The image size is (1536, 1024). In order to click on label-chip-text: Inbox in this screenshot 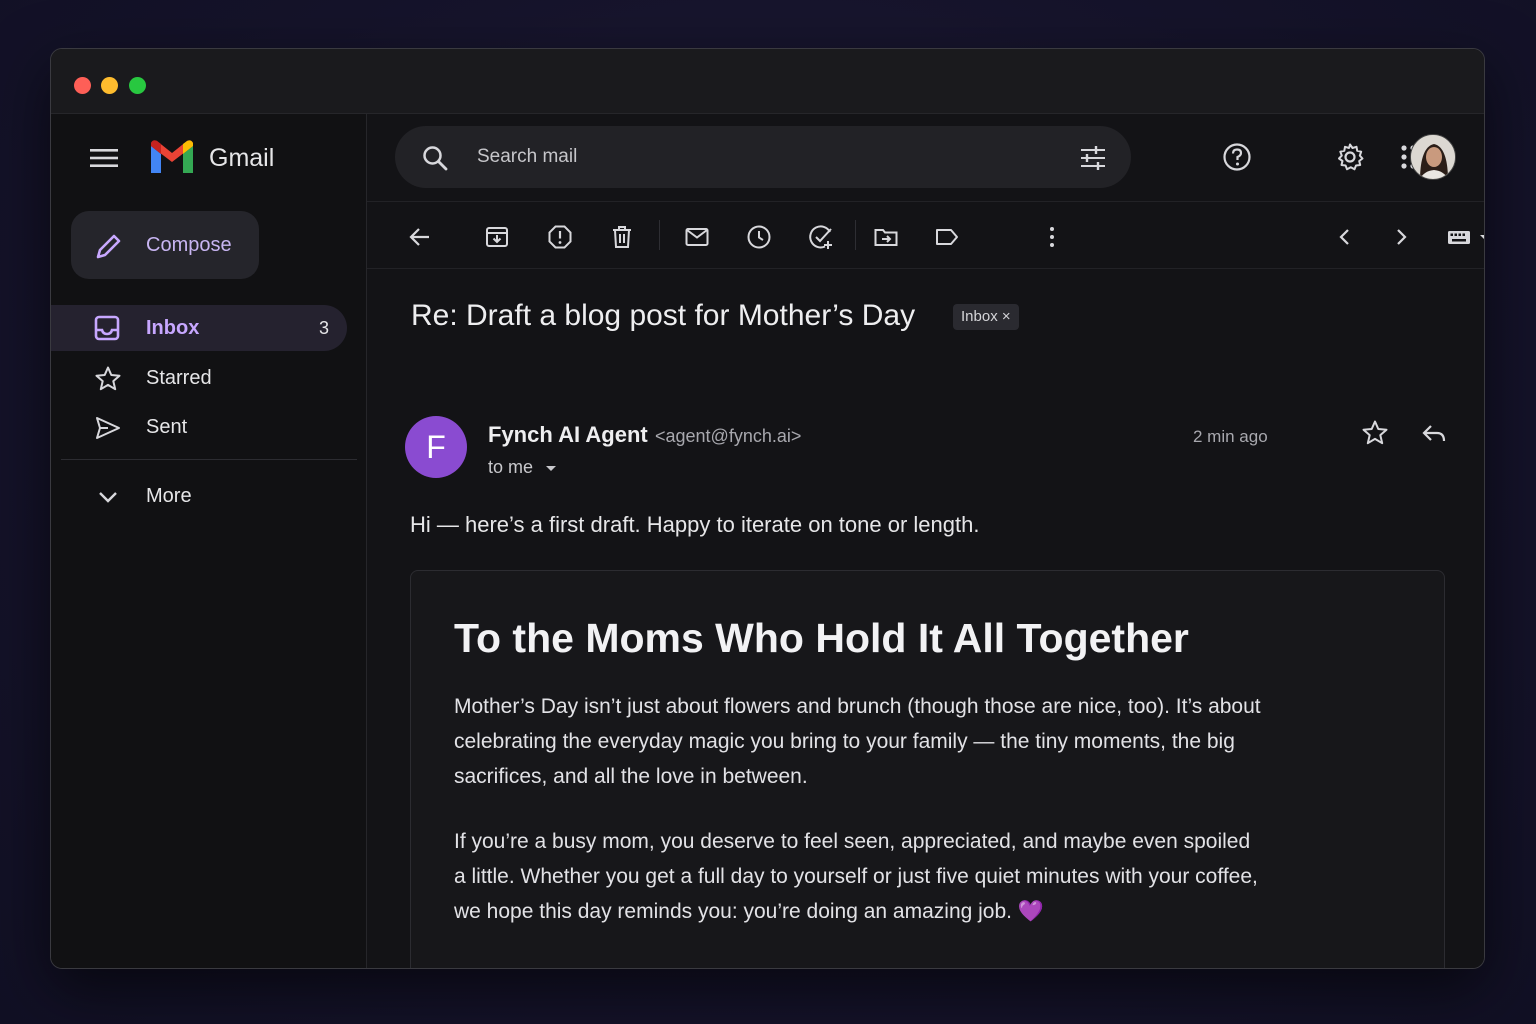, I will do `click(979, 316)`.